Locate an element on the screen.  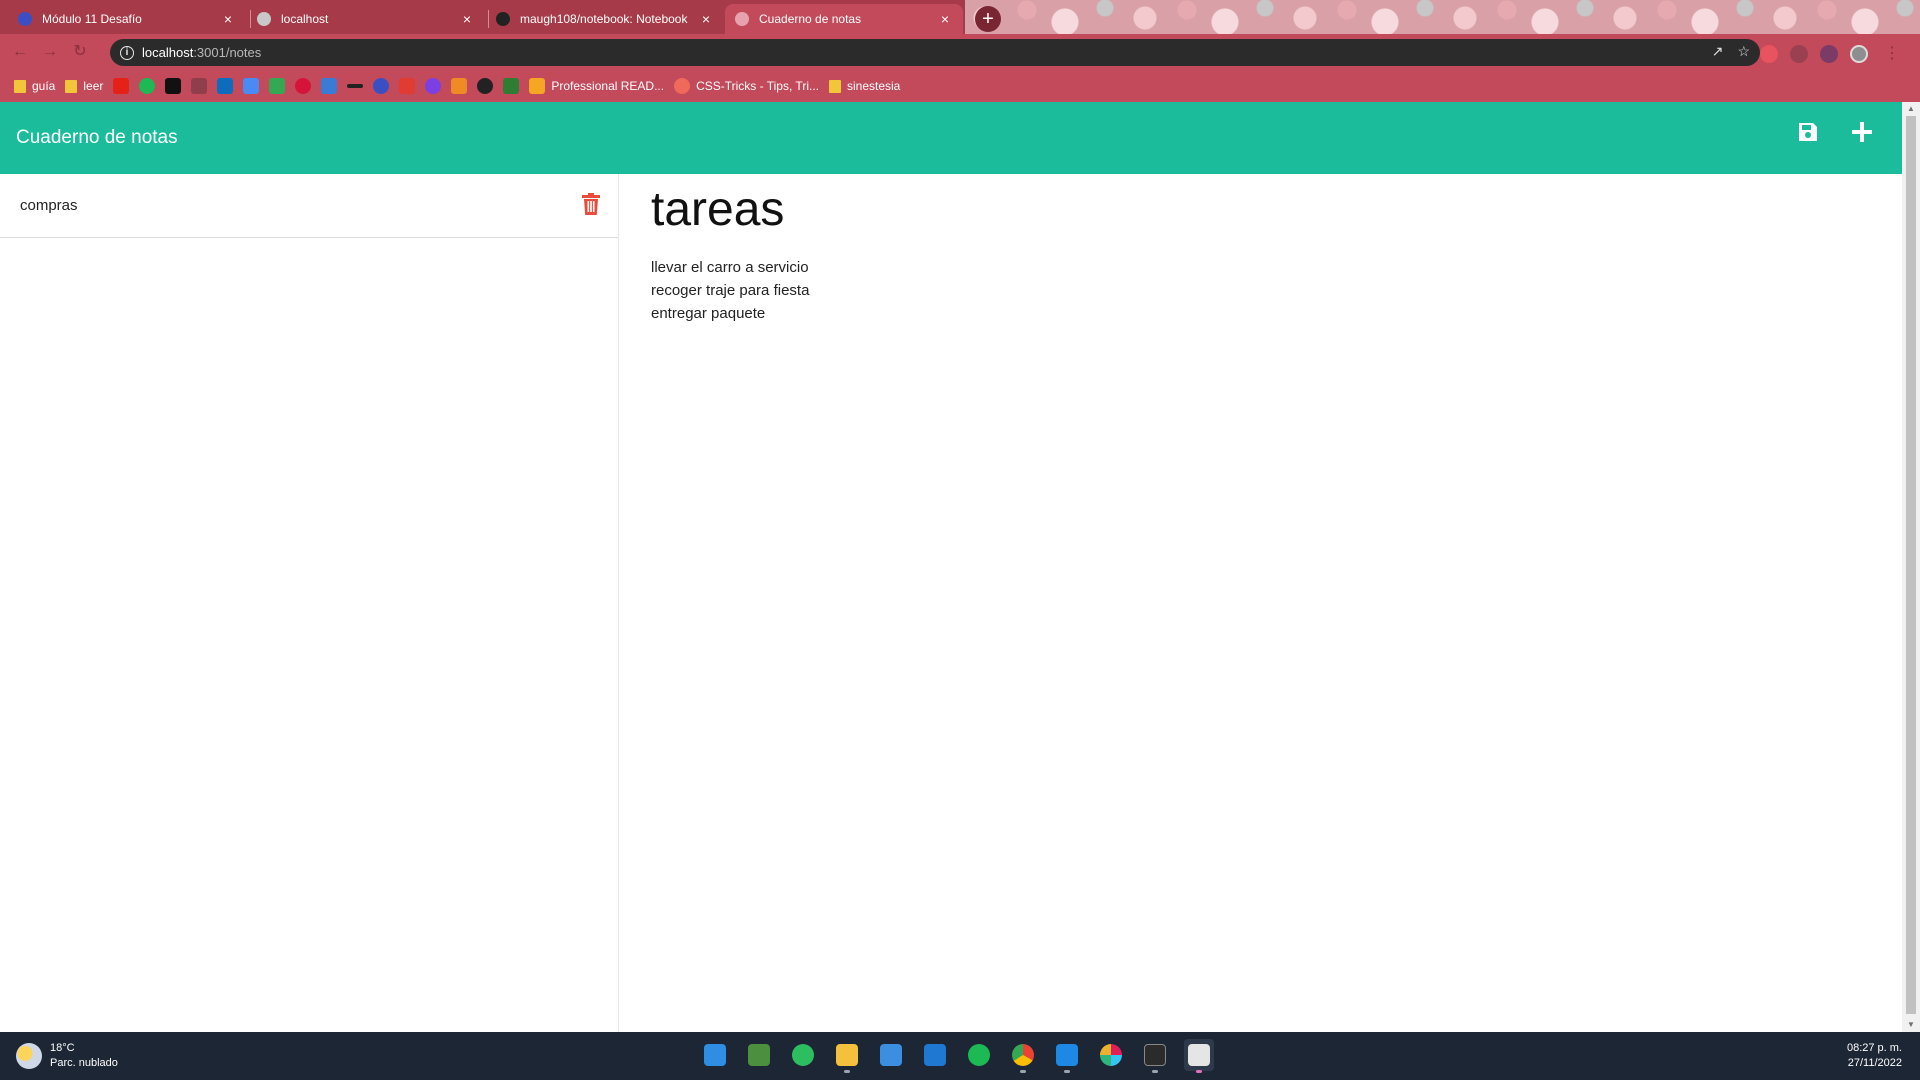
clock-date: 27/11/2022 is located at coordinates (1874, 1063).